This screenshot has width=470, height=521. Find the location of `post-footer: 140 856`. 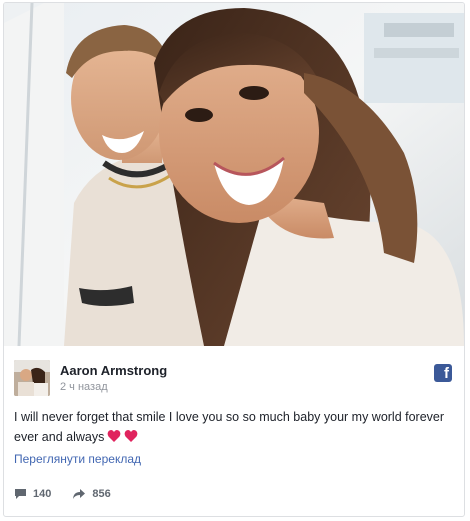

post-footer: 140 856 is located at coordinates (71, 497).